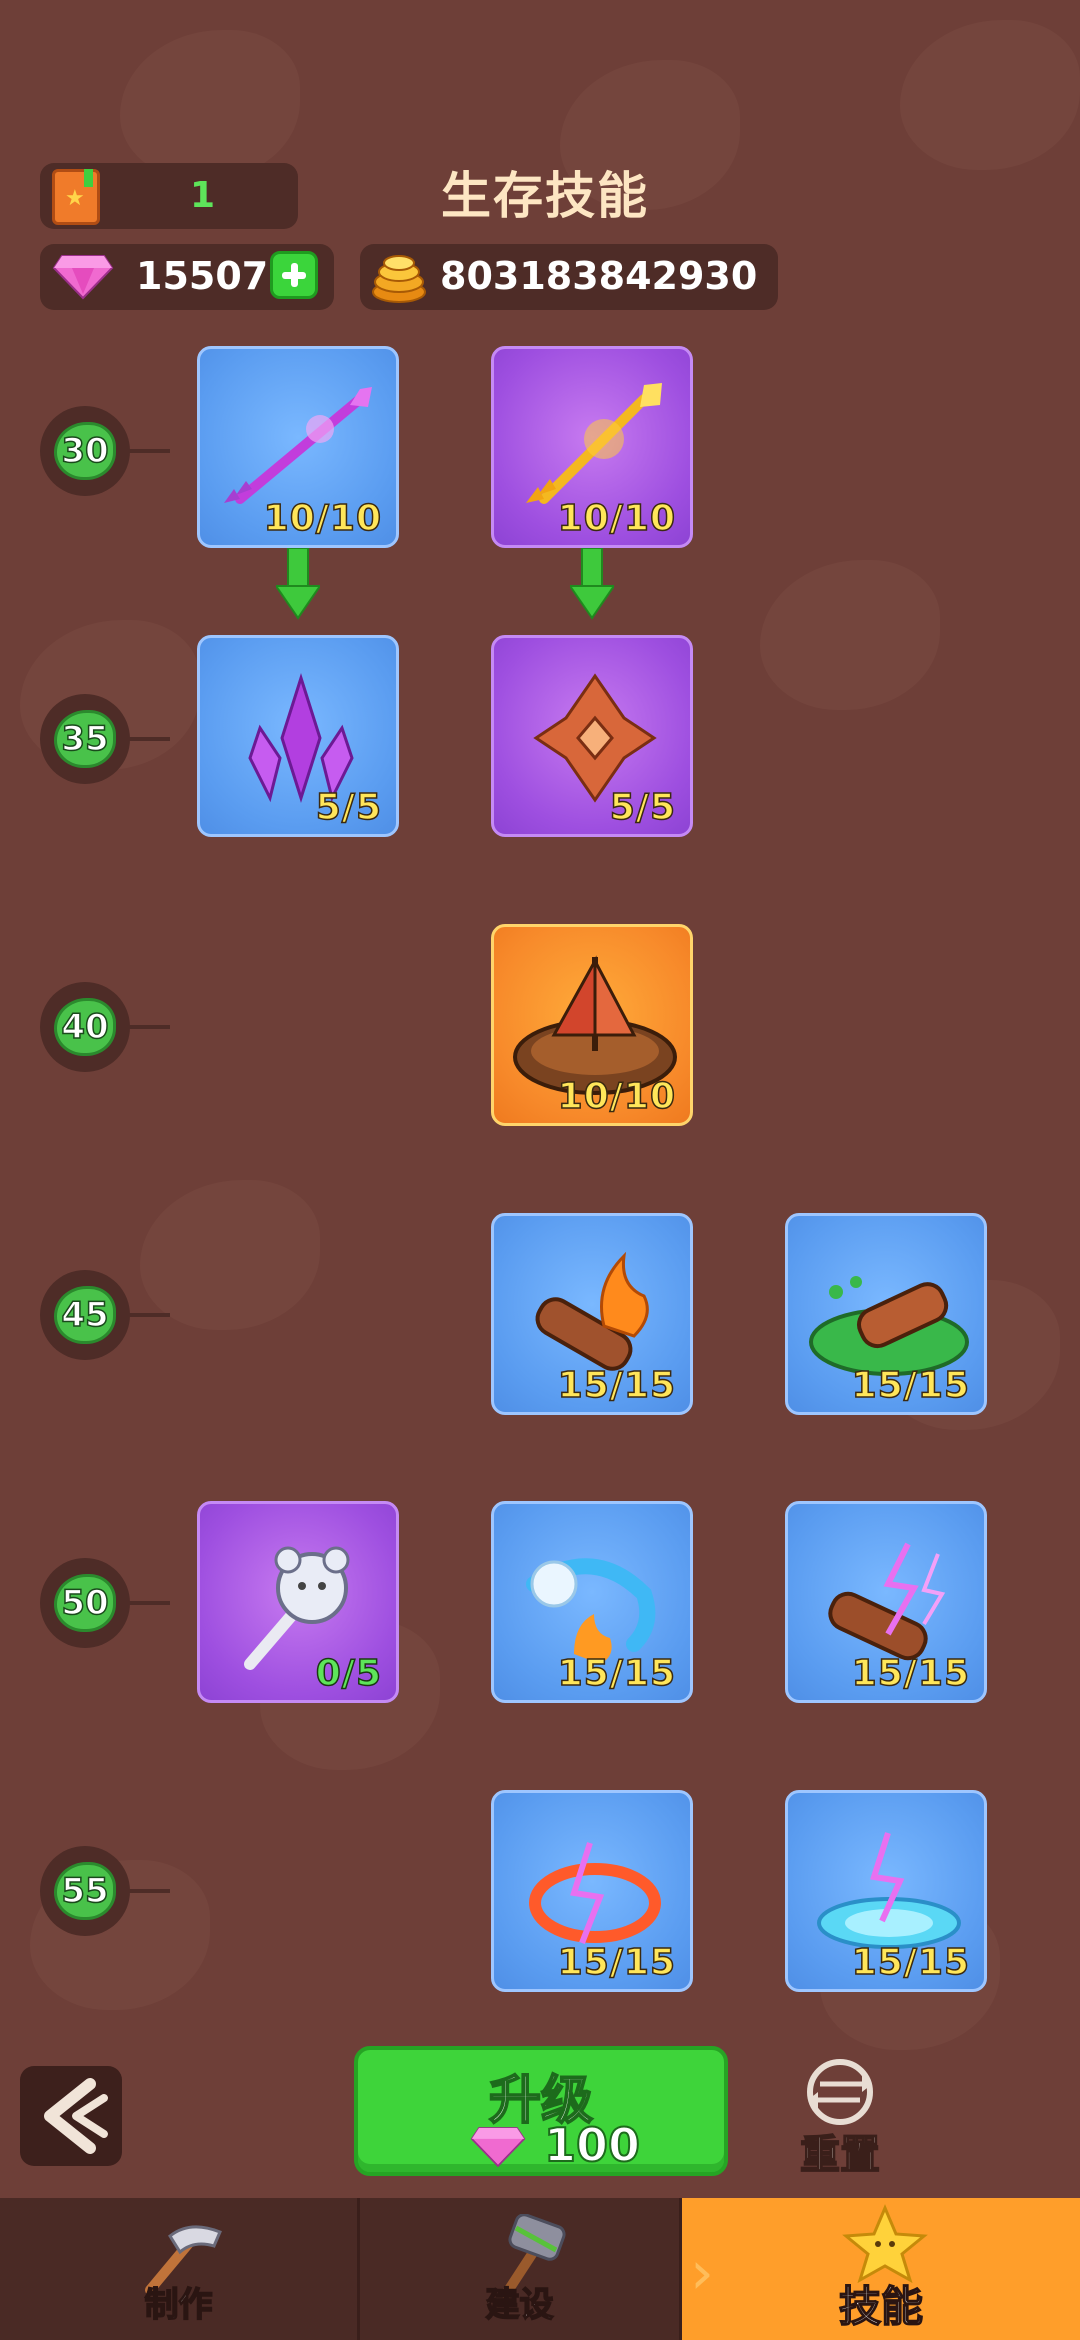 Image resolution: width=1080 pixels, height=2340 pixels. What do you see at coordinates (886, 1314) in the screenshot?
I see `skill-card-toxic-log: 15/15` at bounding box center [886, 1314].